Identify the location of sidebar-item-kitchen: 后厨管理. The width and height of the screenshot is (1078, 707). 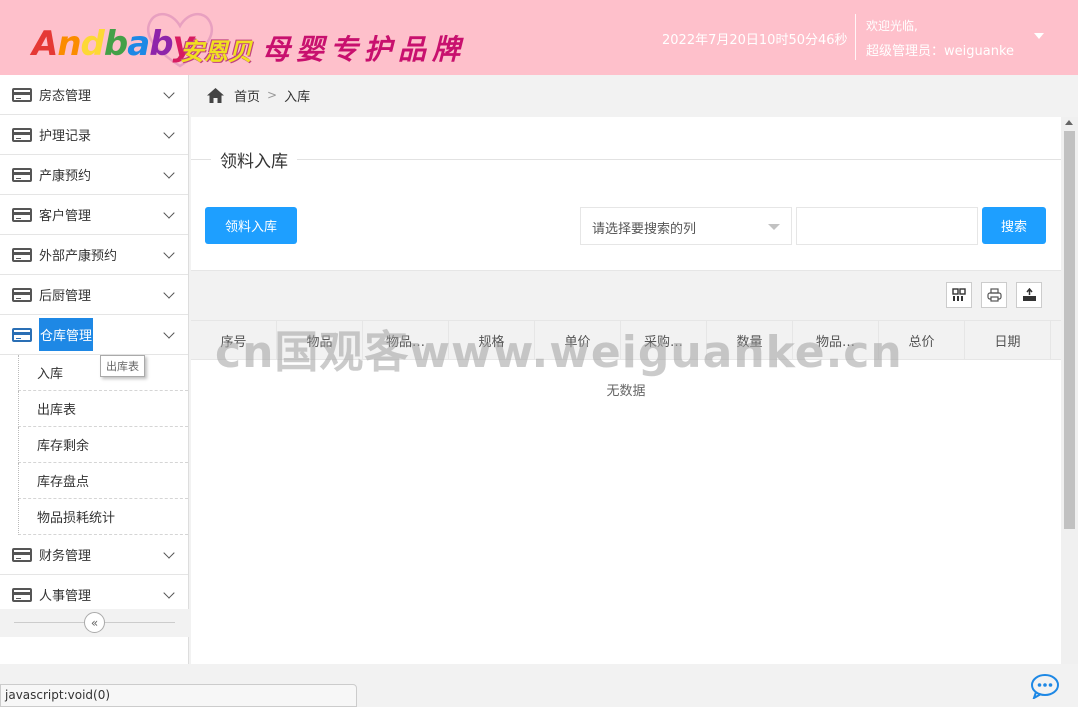
(94, 295).